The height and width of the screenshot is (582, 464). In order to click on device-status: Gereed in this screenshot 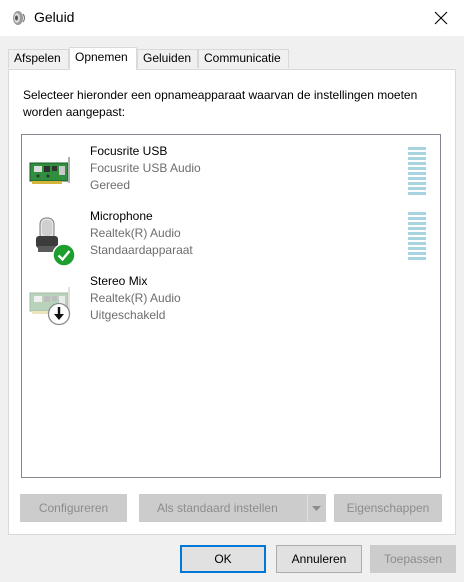, I will do `click(110, 185)`.